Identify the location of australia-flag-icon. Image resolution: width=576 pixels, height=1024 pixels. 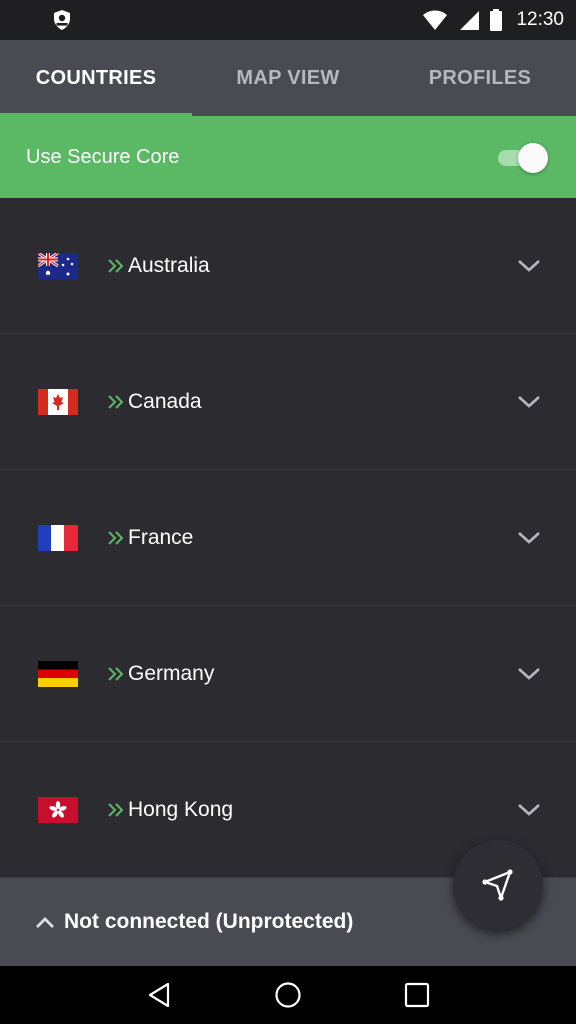
(58, 265).